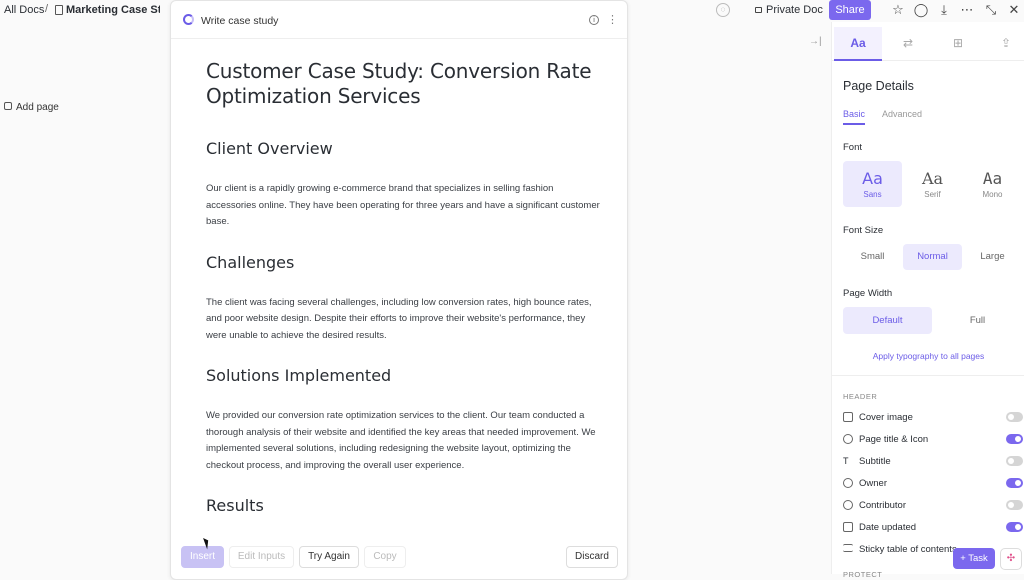 The width and height of the screenshot is (1024, 580). I want to click on toggle-row-sticky-toc: Sticky table of contents, so click(933, 550).